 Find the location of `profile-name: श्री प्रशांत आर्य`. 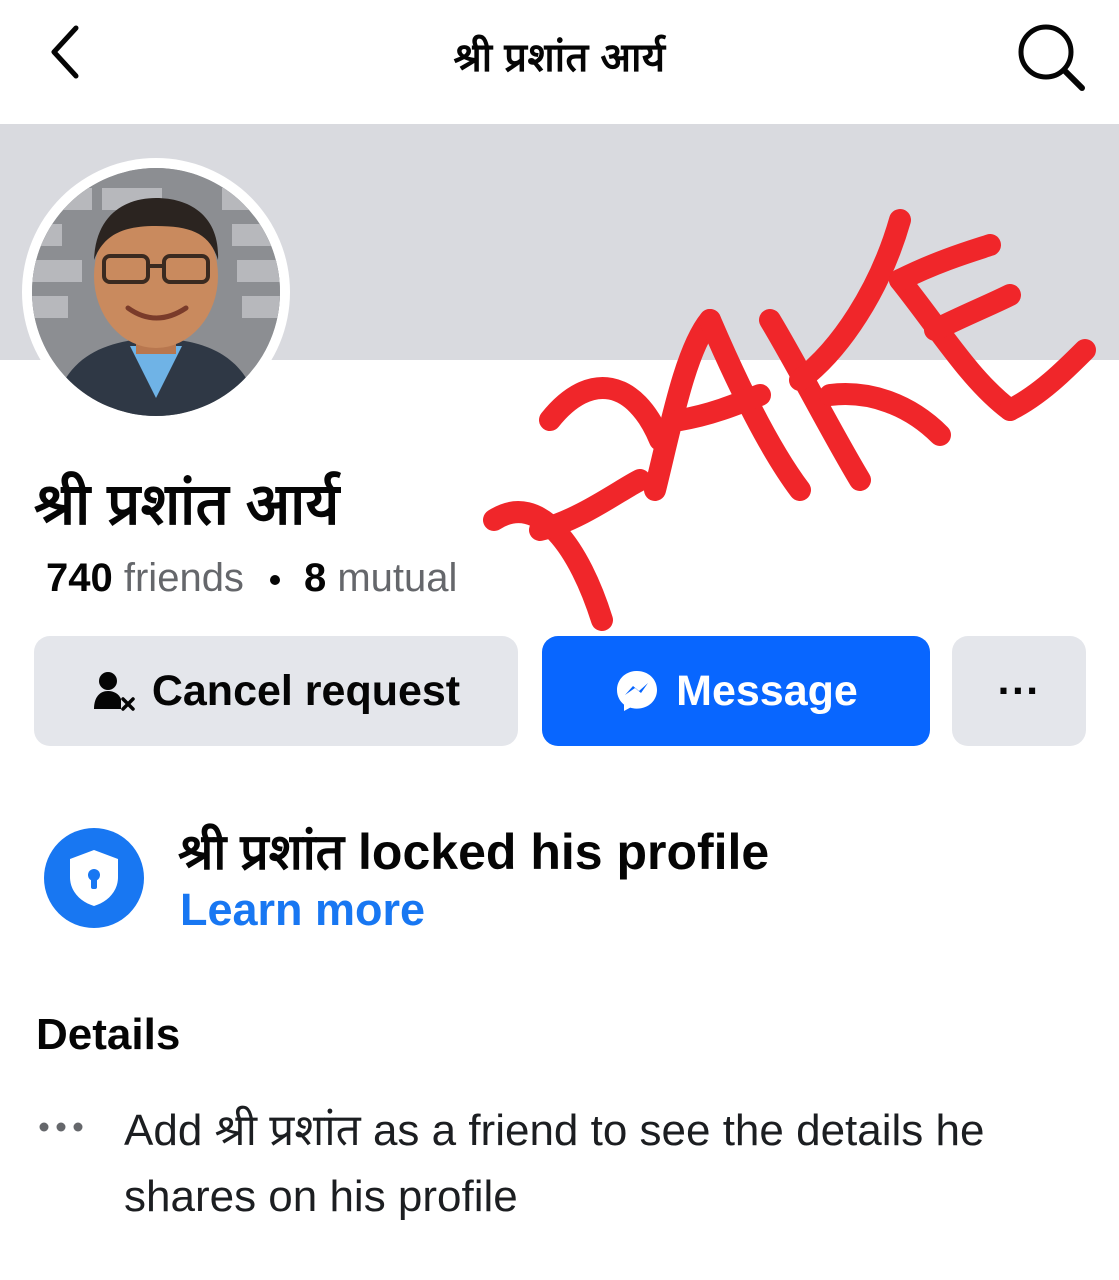

profile-name: श्री प्रशांत आर्य is located at coordinates (187, 504).